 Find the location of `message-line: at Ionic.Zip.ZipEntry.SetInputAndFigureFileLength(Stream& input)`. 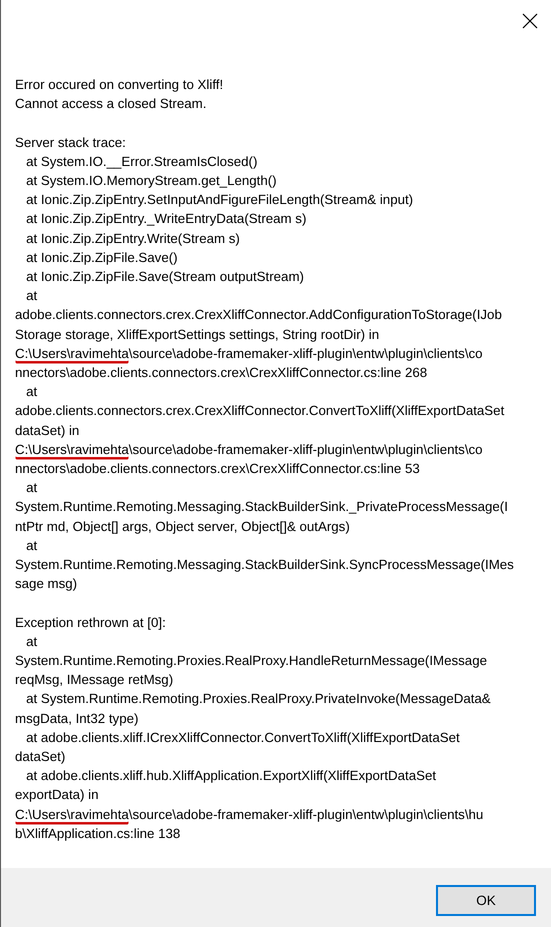

message-line: at Ionic.Zip.ZipEntry.SetInputAndFigureFileLength(Stream& input) is located at coordinates (219, 200).